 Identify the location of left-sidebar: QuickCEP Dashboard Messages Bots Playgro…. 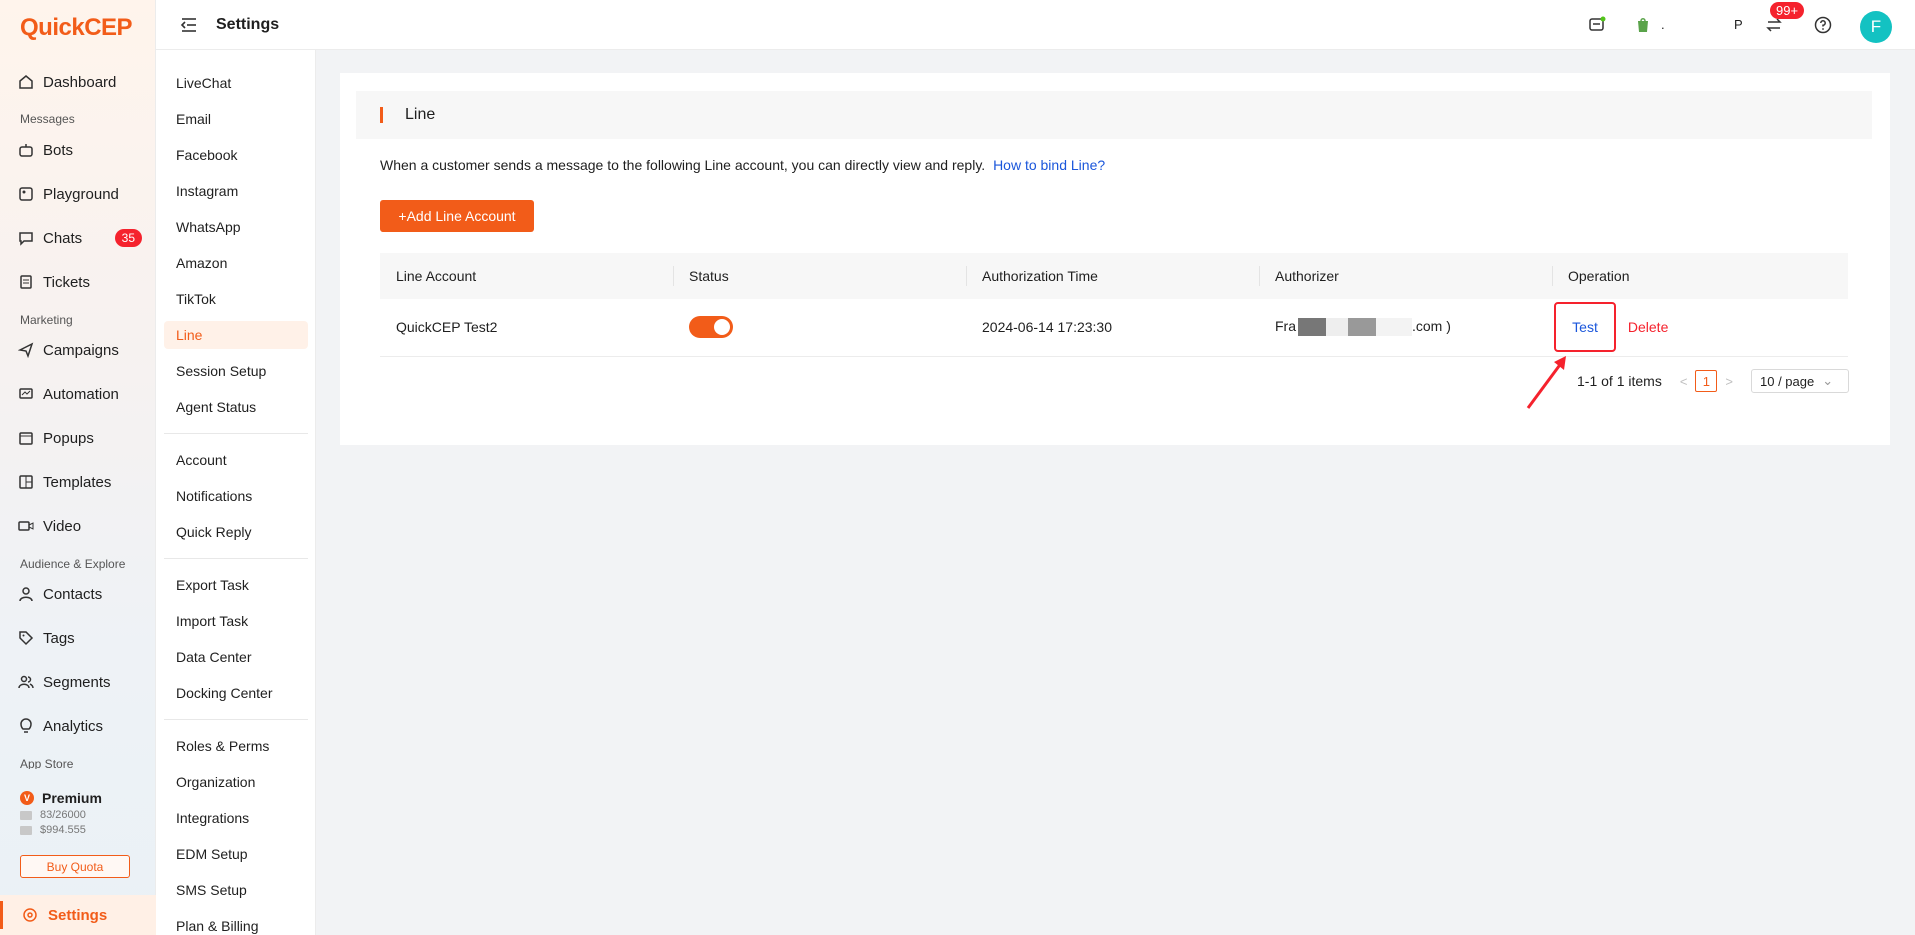
(78, 467).